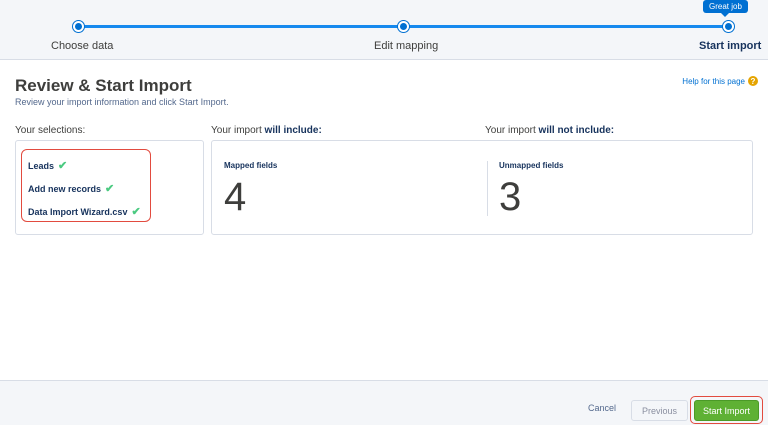 This screenshot has height=425, width=768. What do you see at coordinates (576, 130) in the screenshot?
I see `exclude-heading-bold: will not include:` at bounding box center [576, 130].